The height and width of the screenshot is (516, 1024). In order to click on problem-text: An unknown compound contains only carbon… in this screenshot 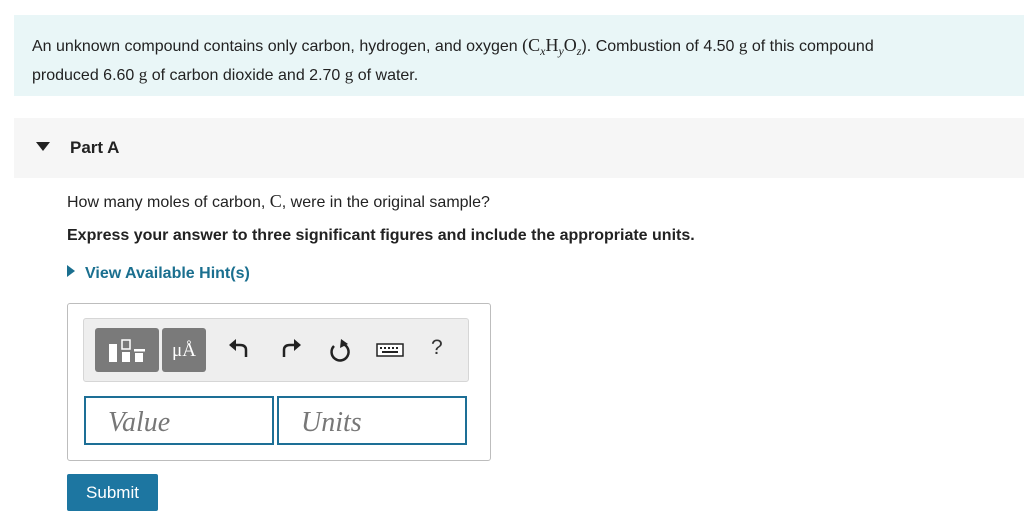, I will do `click(275, 46)`.